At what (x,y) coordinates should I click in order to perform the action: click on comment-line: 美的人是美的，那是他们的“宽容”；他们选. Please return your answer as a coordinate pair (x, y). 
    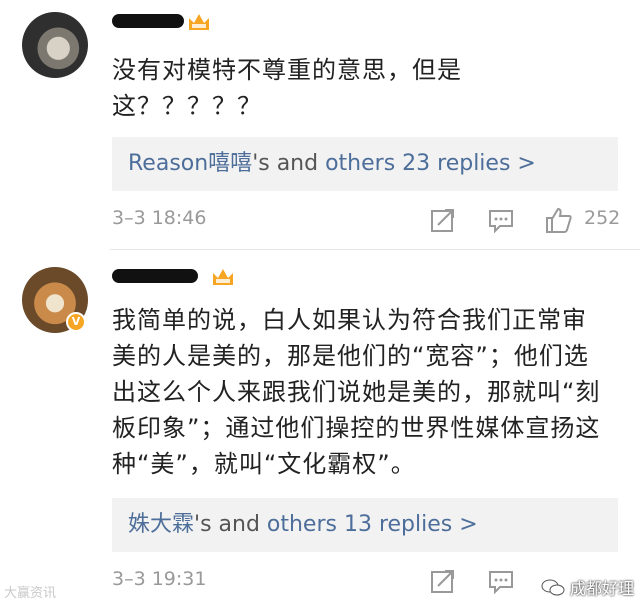
    Looking at the image, I should click on (350, 356).